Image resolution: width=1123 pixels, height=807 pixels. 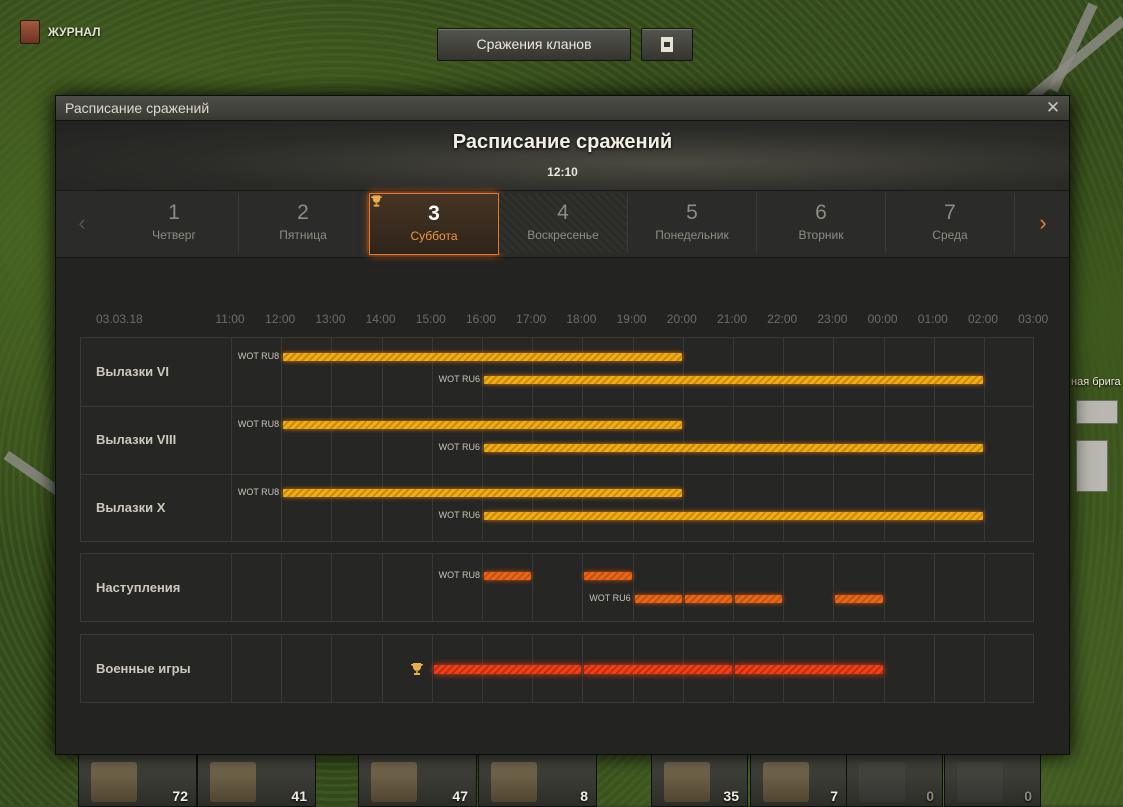 I want to click on row-label: Наступления, so click(x=138, y=587).